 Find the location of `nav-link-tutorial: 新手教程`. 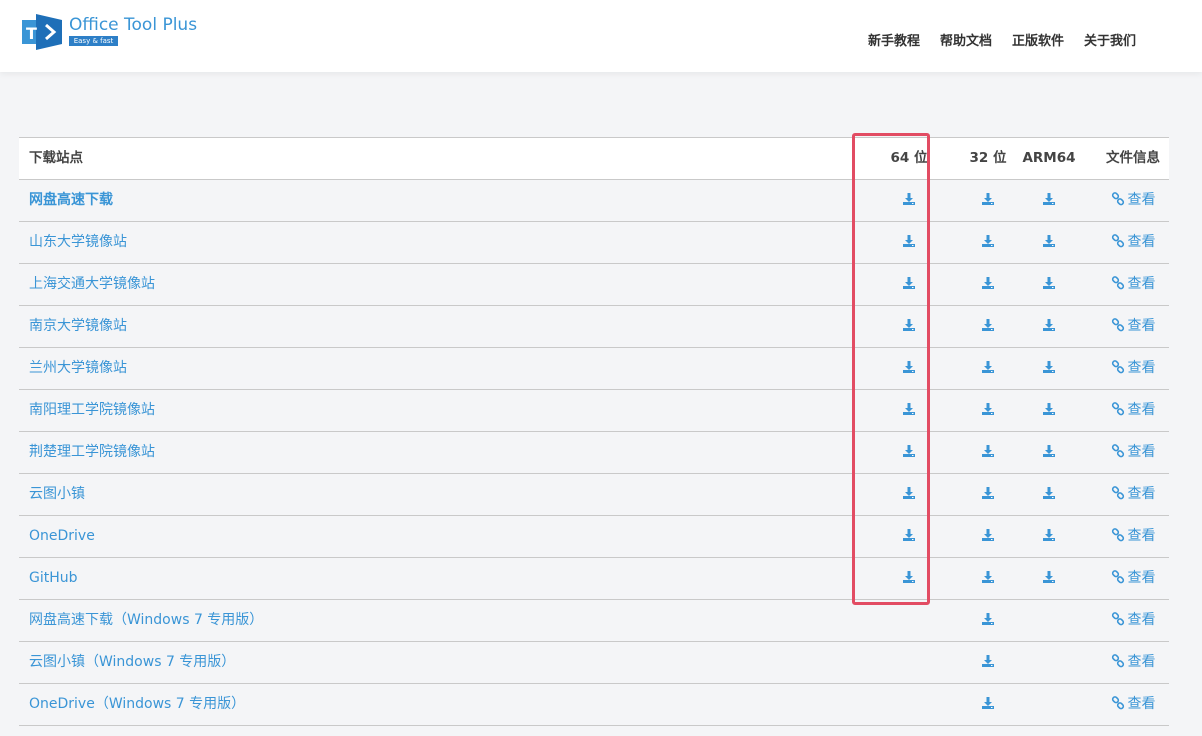

nav-link-tutorial: 新手教程 is located at coordinates (894, 39).